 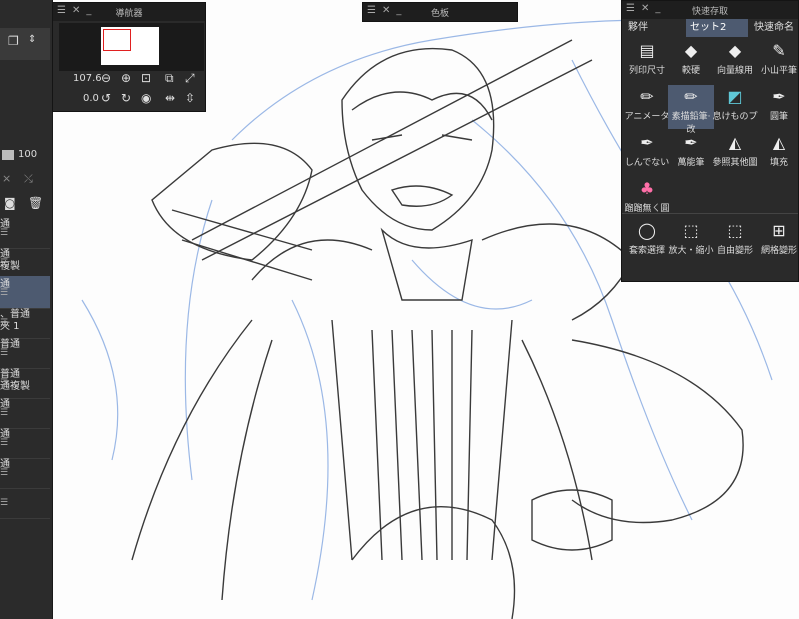 I want to click on tool-fill: ◭ 填充, so click(x=777, y=153).